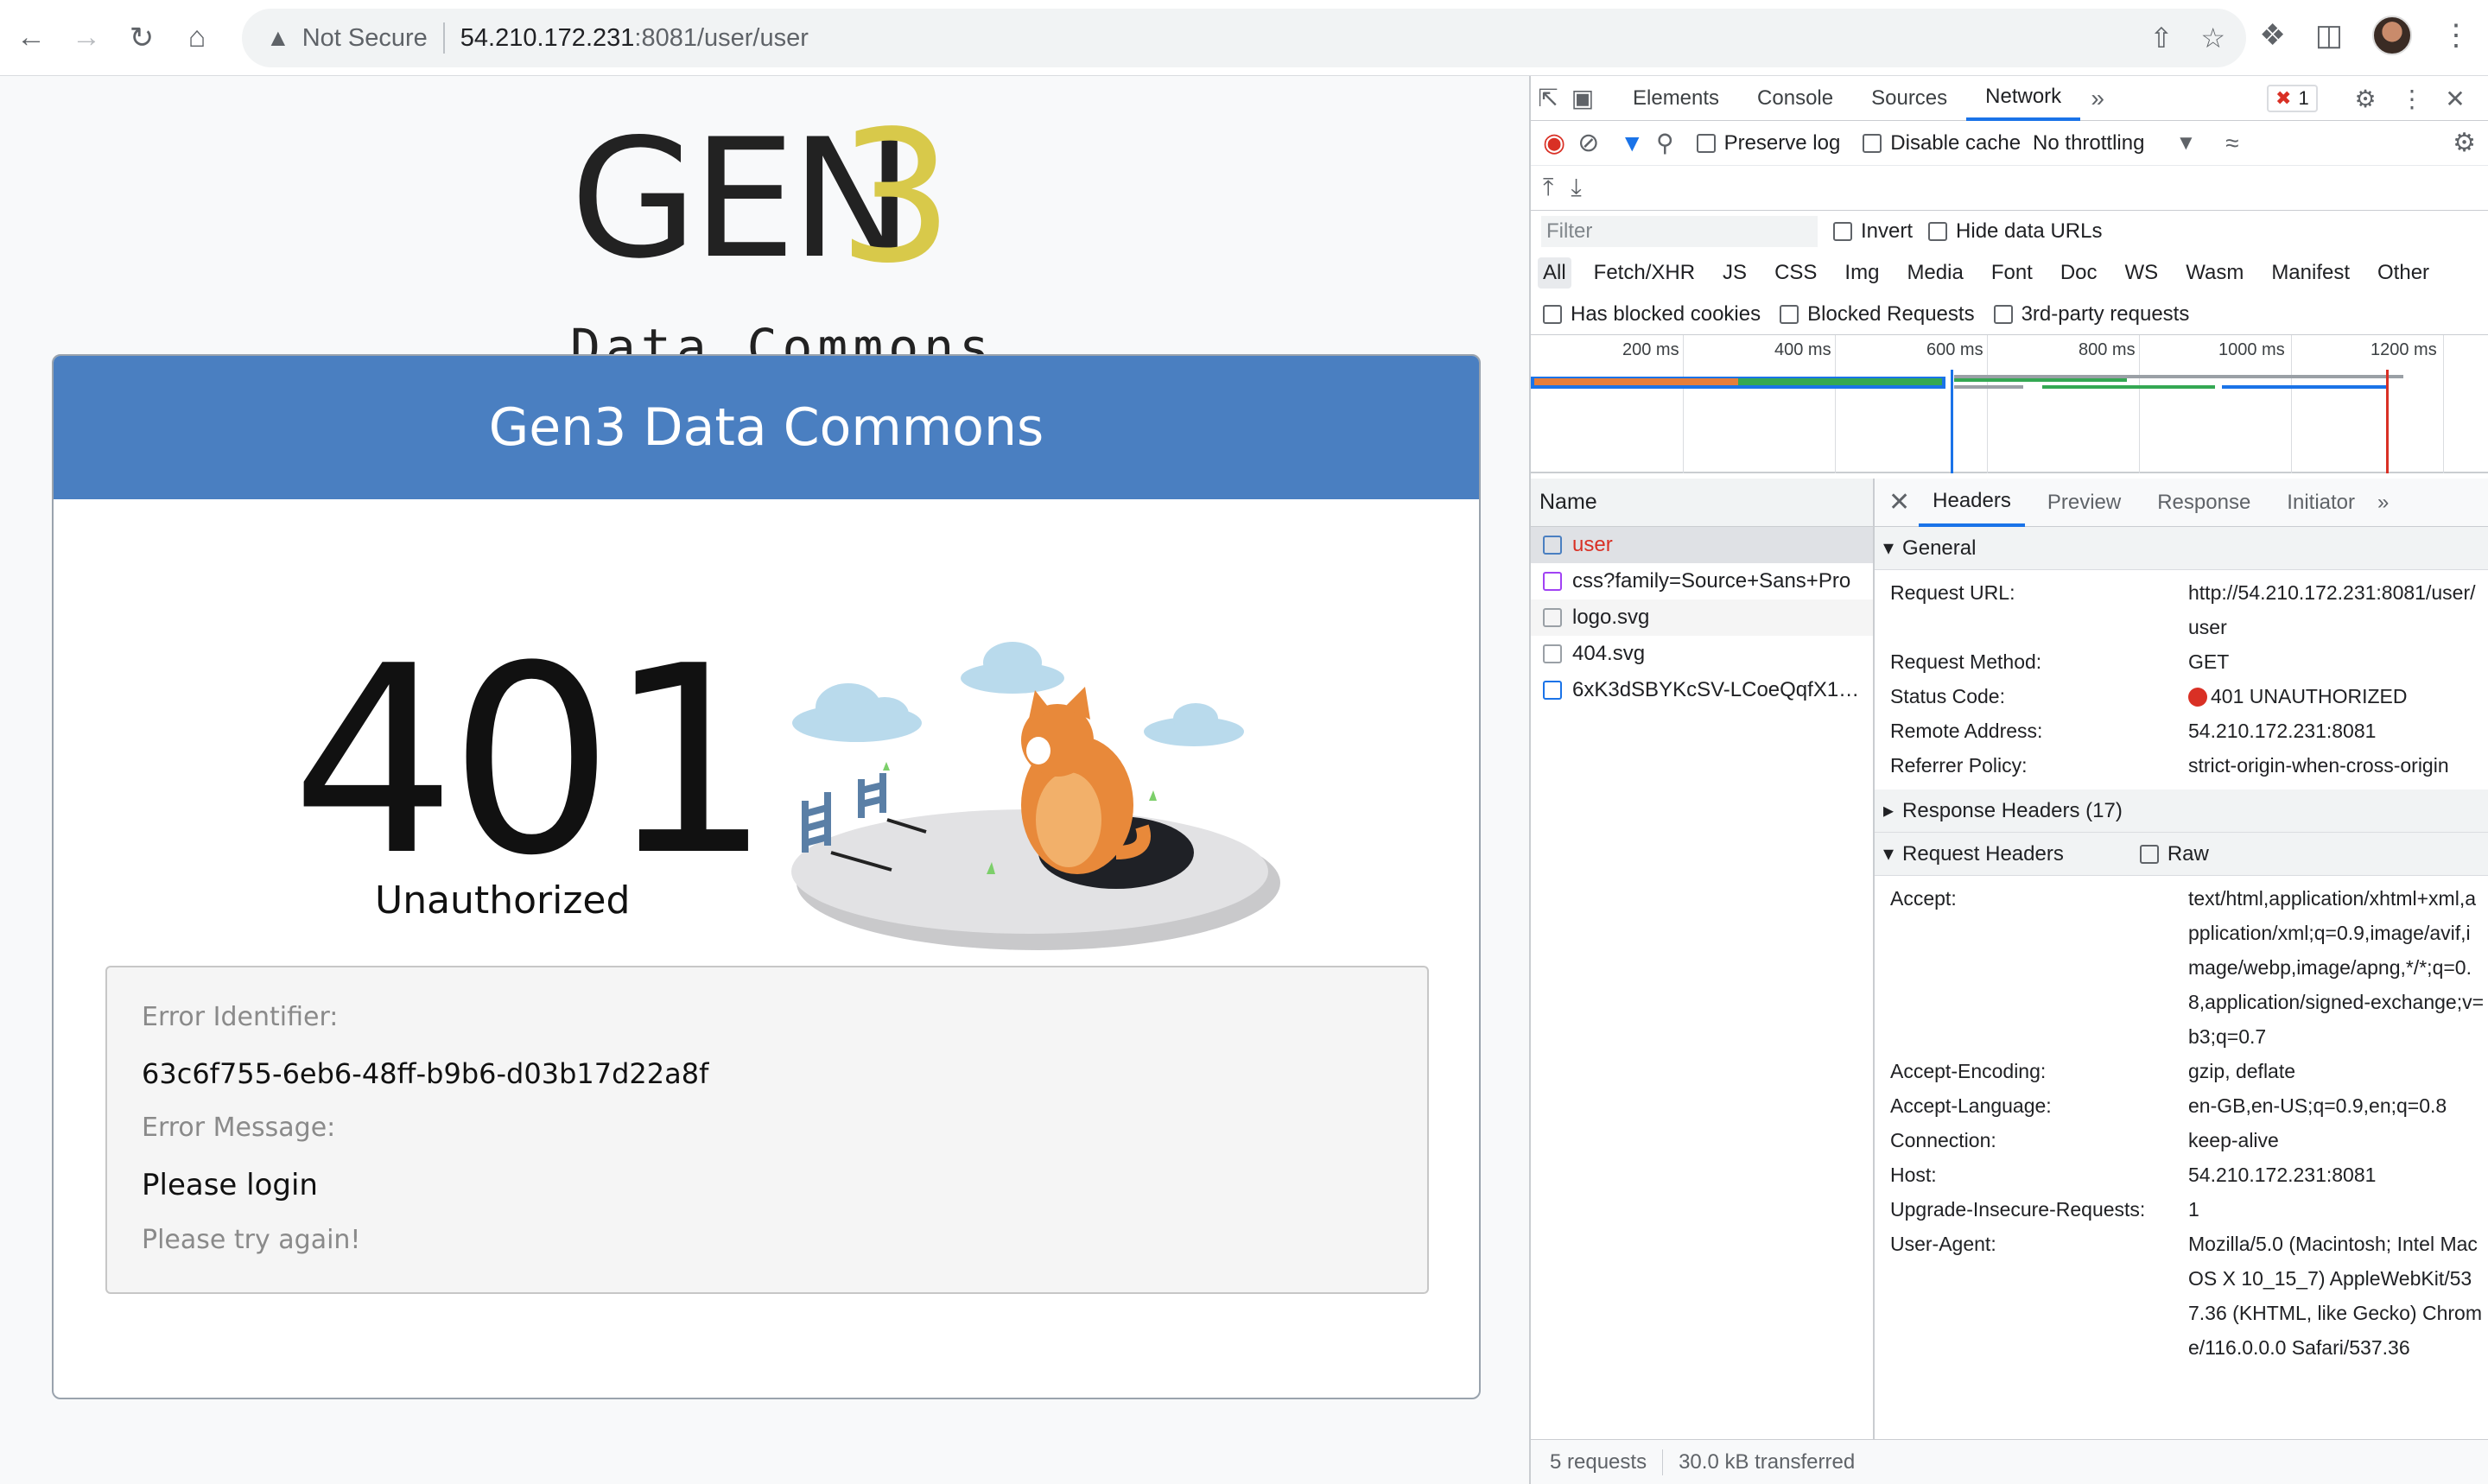  What do you see at coordinates (2311, 273) in the screenshot?
I see `type-filter-manifest: Manifest` at bounding box center [2311, 273].